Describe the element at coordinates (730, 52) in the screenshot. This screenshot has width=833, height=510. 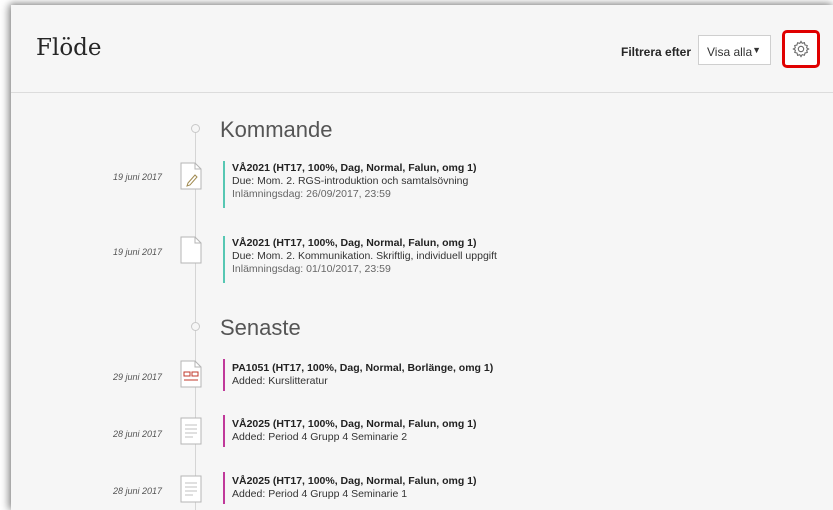
I see `filter-select-value: Visa alla` at that location.